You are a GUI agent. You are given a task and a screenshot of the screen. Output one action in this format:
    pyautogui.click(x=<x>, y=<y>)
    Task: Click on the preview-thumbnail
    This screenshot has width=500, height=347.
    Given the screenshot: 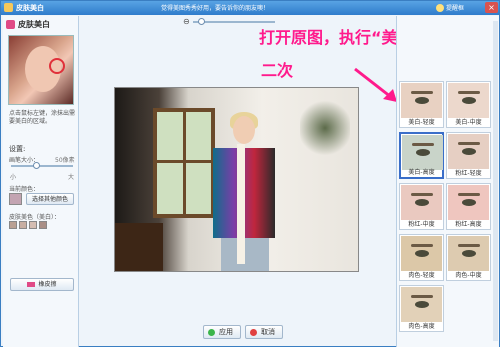 What is the action you would take?
    pyautogui.click(x=41, y=70)
    